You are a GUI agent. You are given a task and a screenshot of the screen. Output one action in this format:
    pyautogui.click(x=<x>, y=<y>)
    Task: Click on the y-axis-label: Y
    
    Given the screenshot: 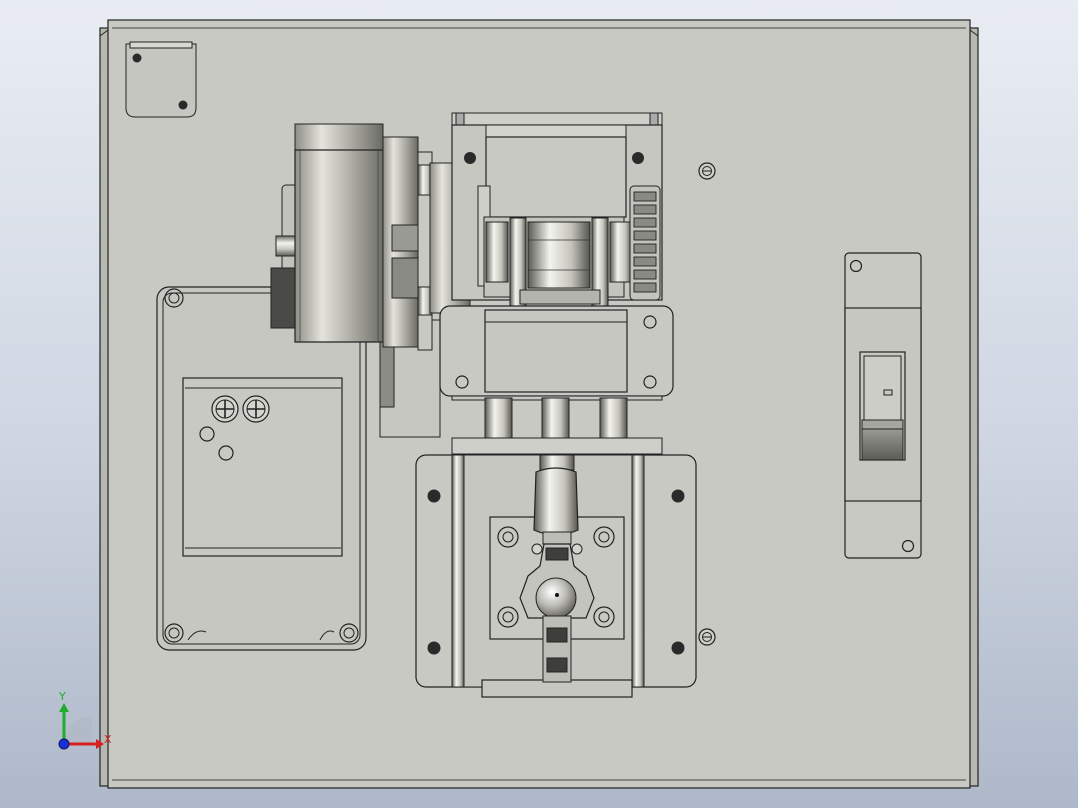 What is the action you would take?
    pyautogui.click(x=62, y=696)
    